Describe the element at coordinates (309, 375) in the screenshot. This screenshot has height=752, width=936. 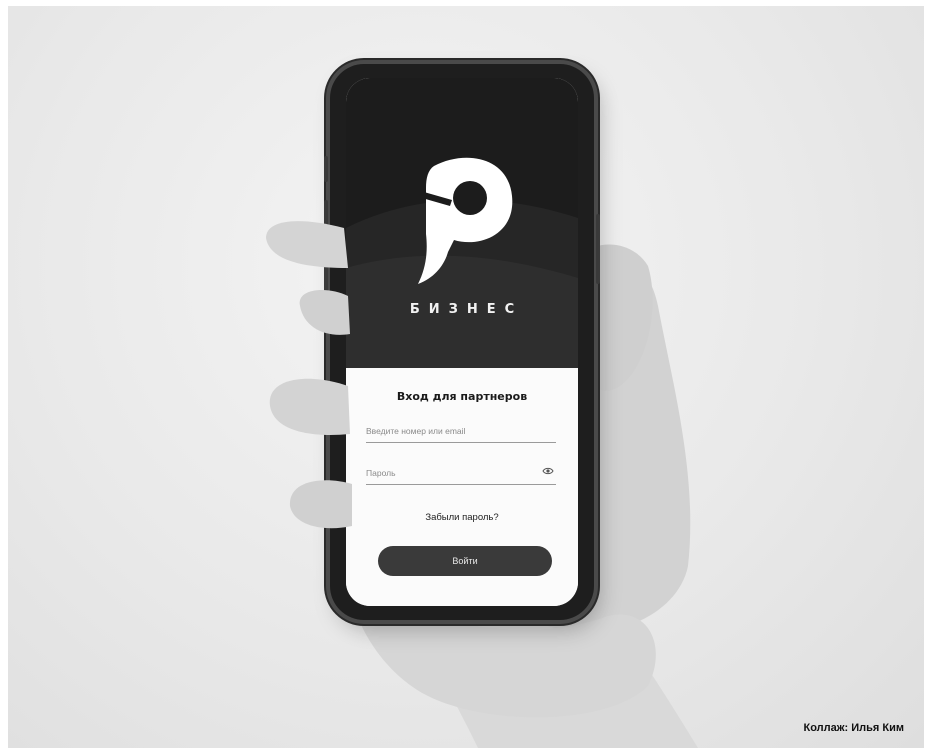
I see `hand-fingers` at that location.